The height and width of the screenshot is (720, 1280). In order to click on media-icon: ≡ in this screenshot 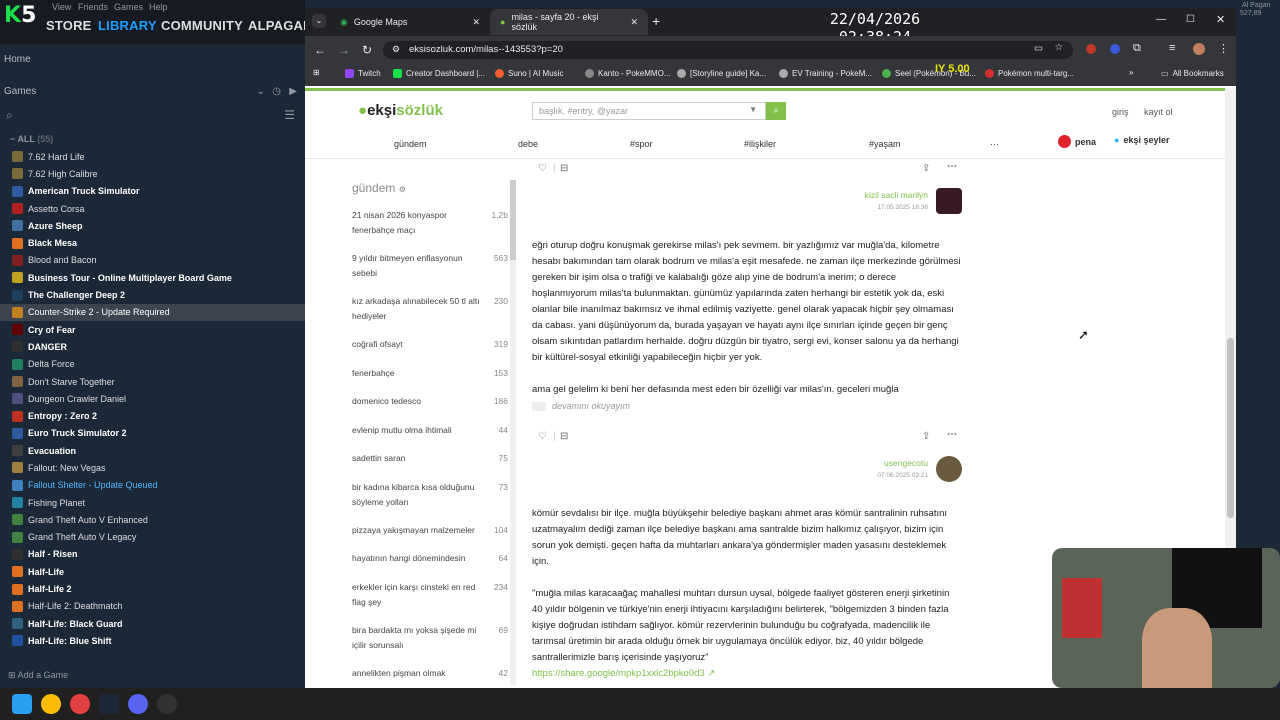, I will do `click(1172, 48)`.